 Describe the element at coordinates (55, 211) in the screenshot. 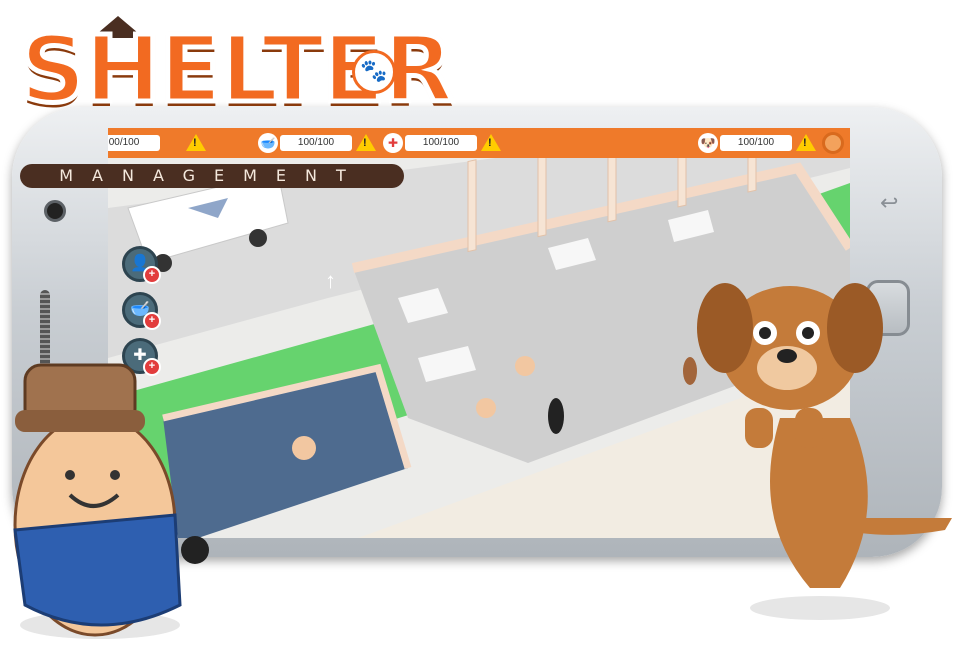

I see `front-camera-icon` at that location.